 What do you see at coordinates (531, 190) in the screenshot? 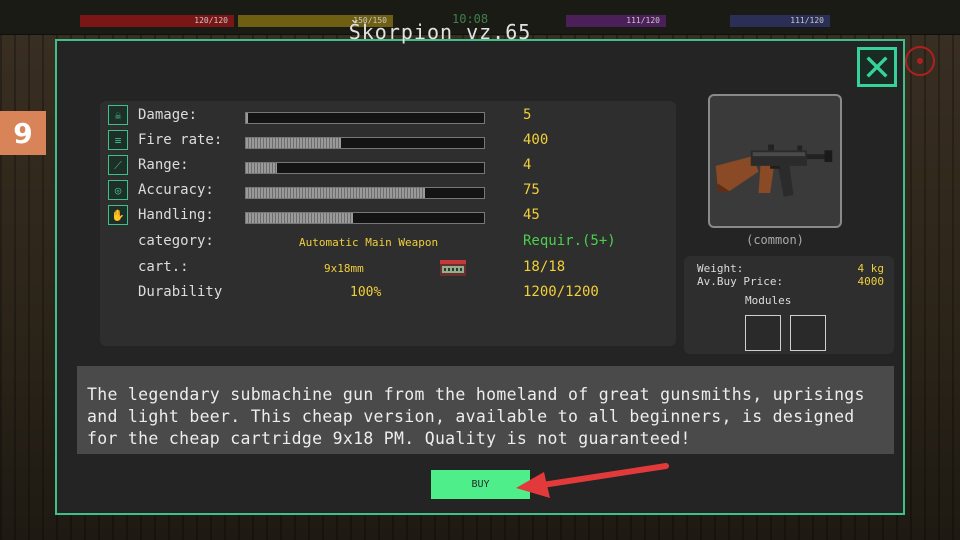
I see `stat-value: 75` at bounding box center [531, 190].